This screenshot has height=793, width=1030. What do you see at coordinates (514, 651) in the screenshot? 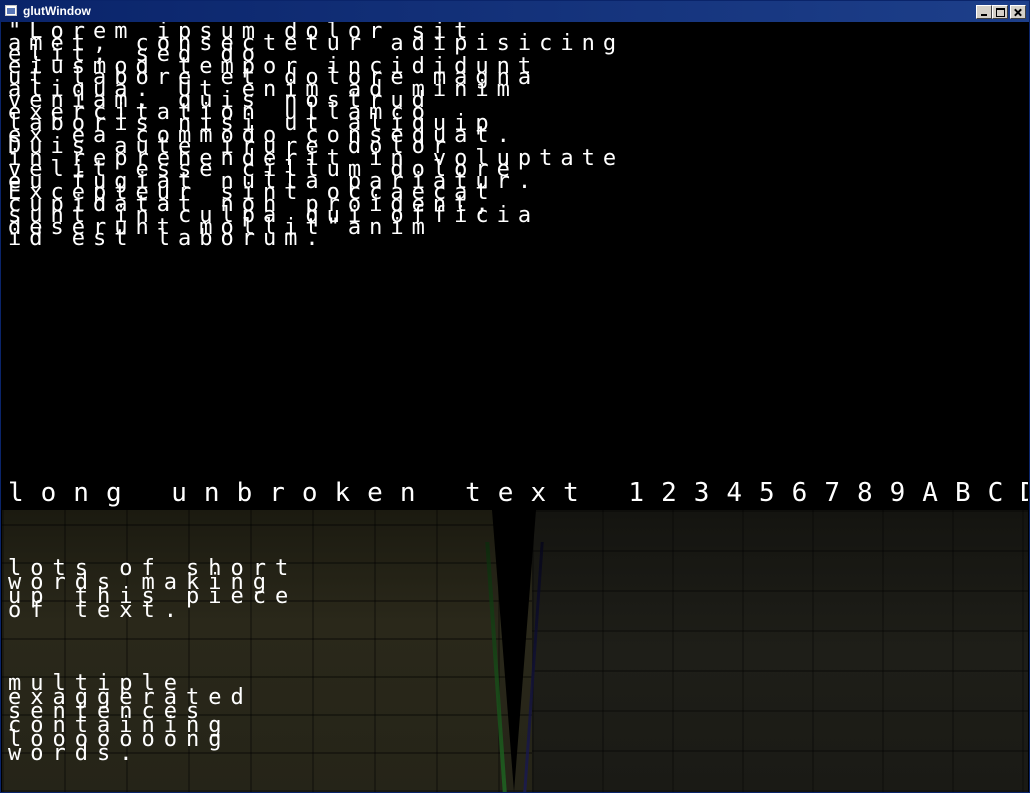
I see `floor-crack` at bounding box center [514, 651].